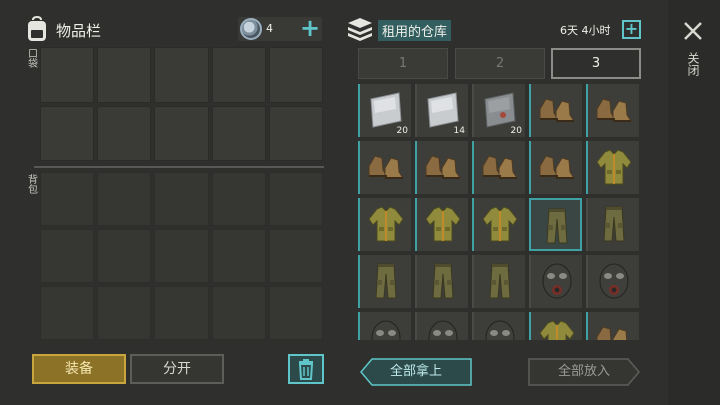  Describe the element at coordinates (498, 110) in the screenshot. I see `storage-slot-dark-metal-sheet: 20` at that location.